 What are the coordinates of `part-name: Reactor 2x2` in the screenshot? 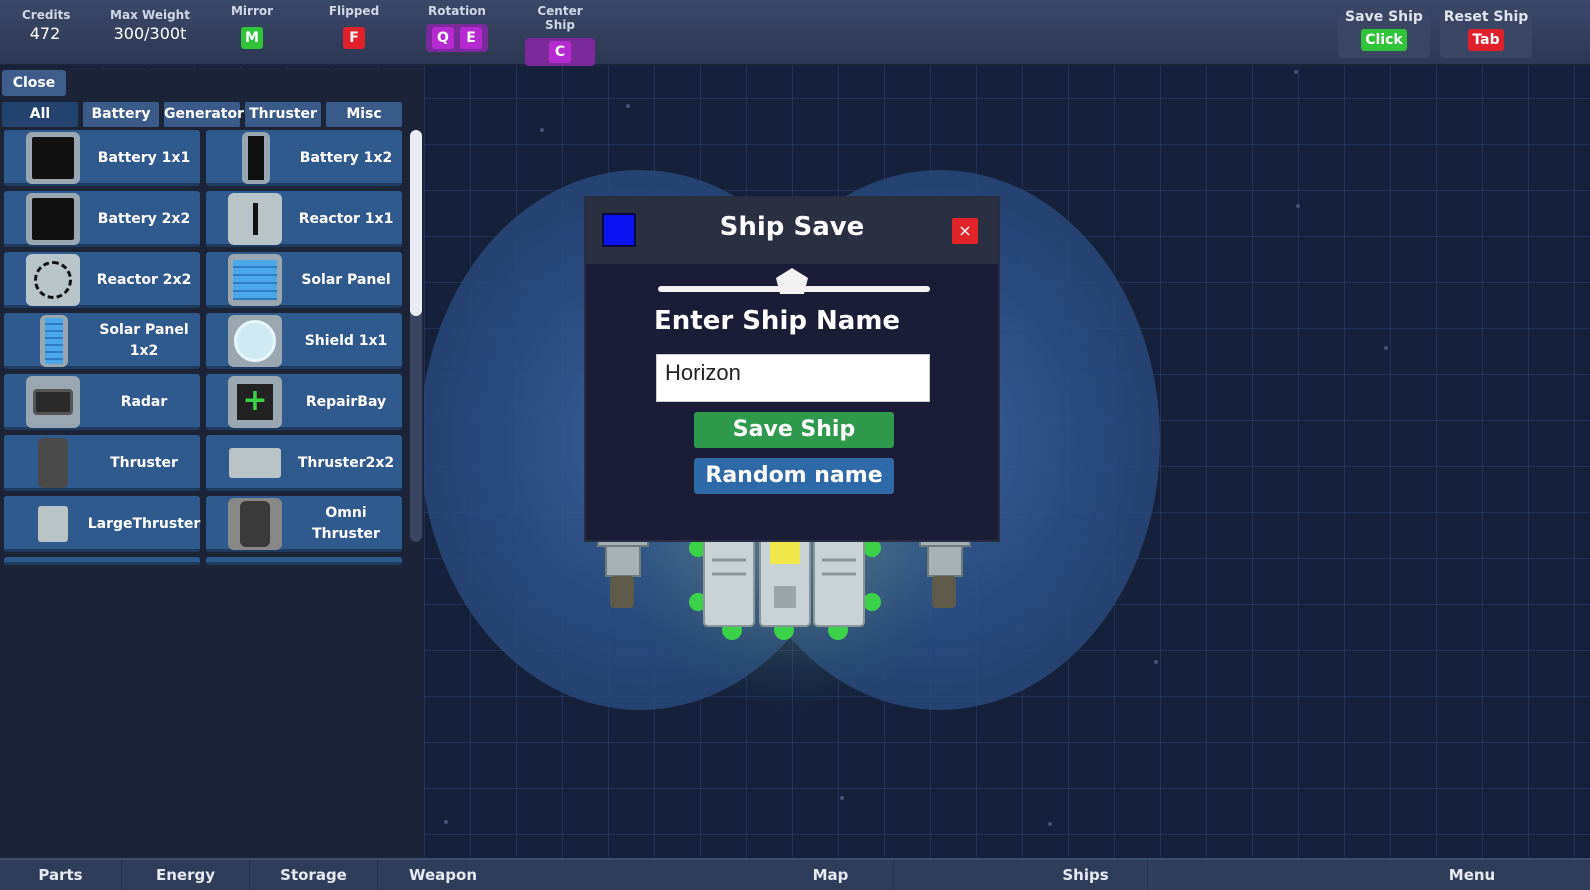 It's located at (144, 279).